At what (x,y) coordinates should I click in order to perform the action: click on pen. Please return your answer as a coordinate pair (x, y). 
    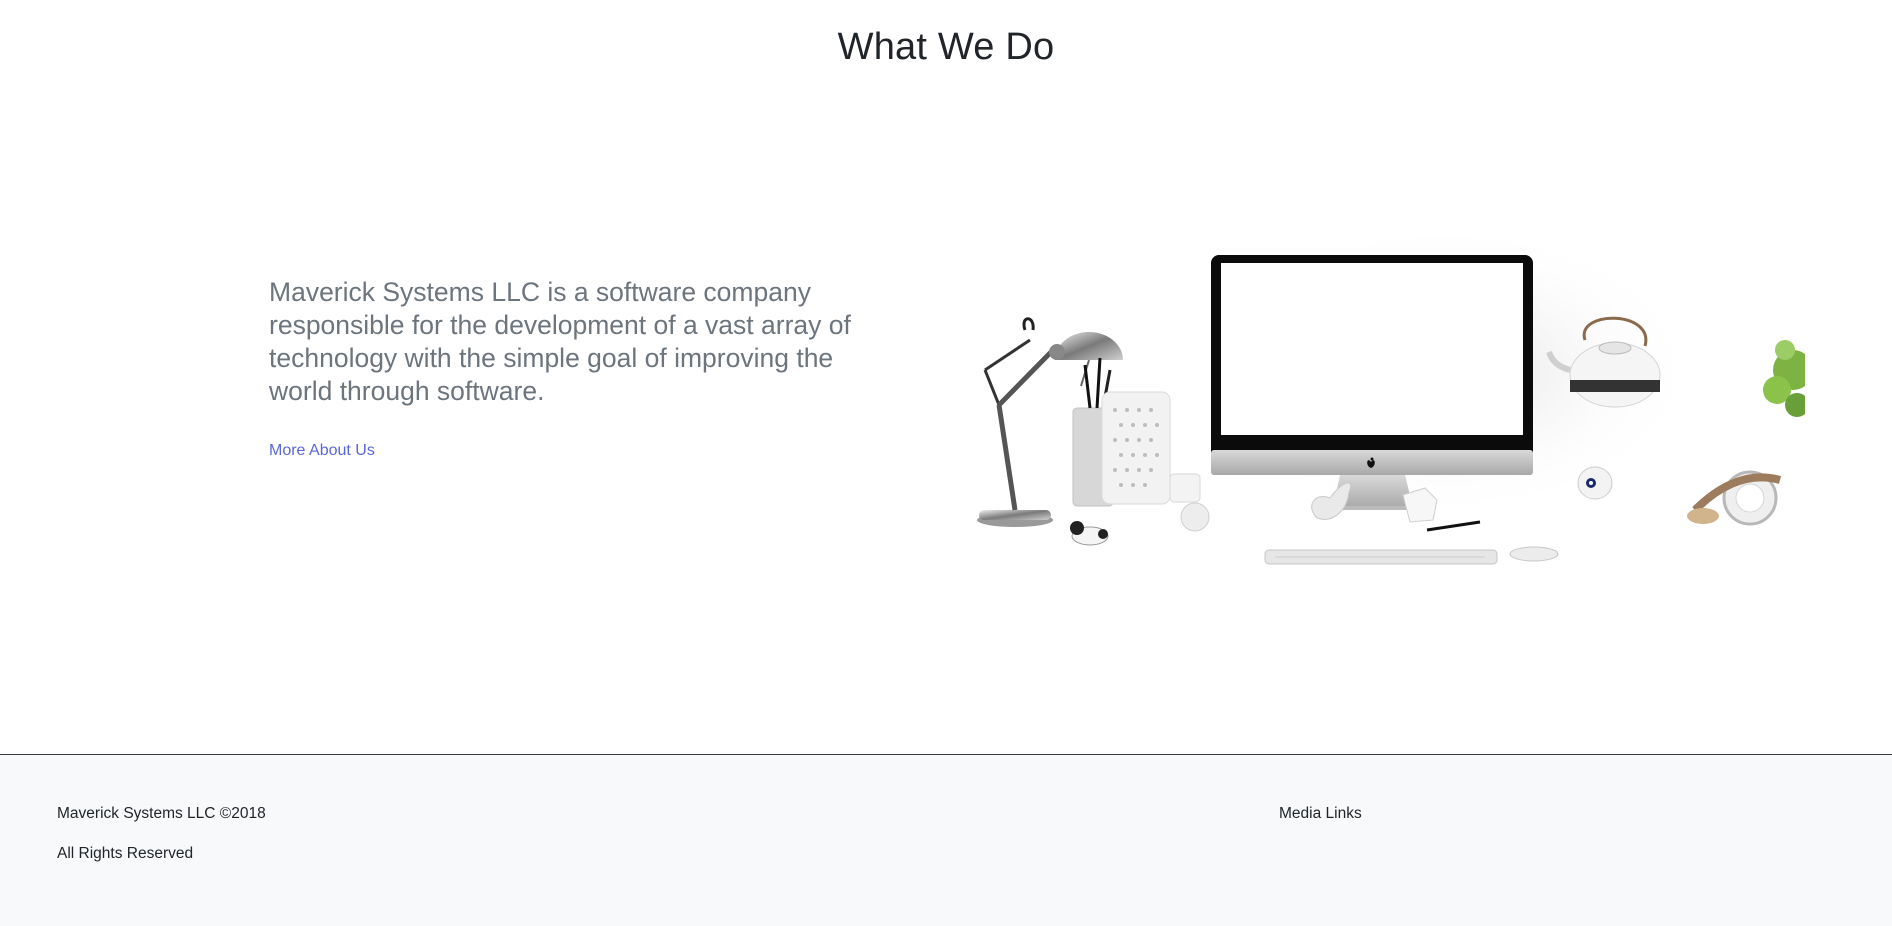
    Looking at the image, I should click on (1453, 526).